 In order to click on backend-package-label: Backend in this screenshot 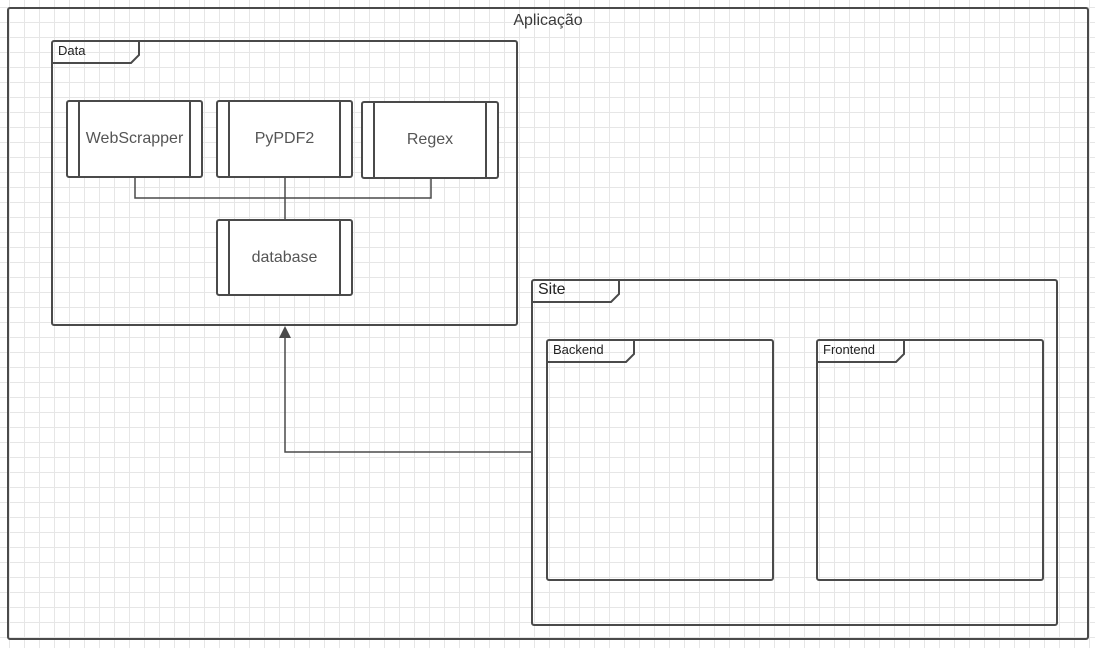, I will do `click(578, 349)`.